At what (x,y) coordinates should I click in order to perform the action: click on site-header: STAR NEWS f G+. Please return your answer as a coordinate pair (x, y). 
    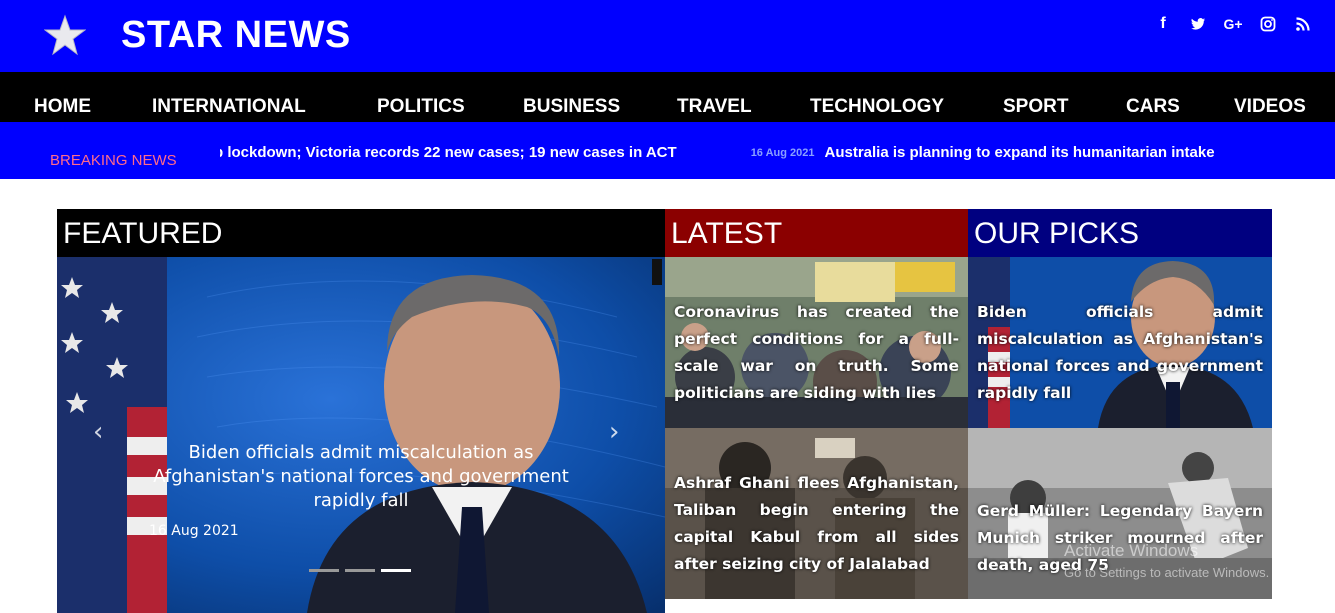
    Looking at the image, I should click on (667, 36).